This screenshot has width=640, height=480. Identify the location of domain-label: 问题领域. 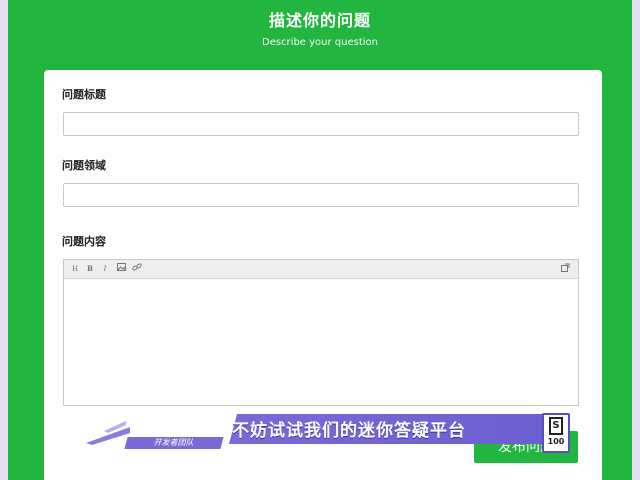
(84, 165).